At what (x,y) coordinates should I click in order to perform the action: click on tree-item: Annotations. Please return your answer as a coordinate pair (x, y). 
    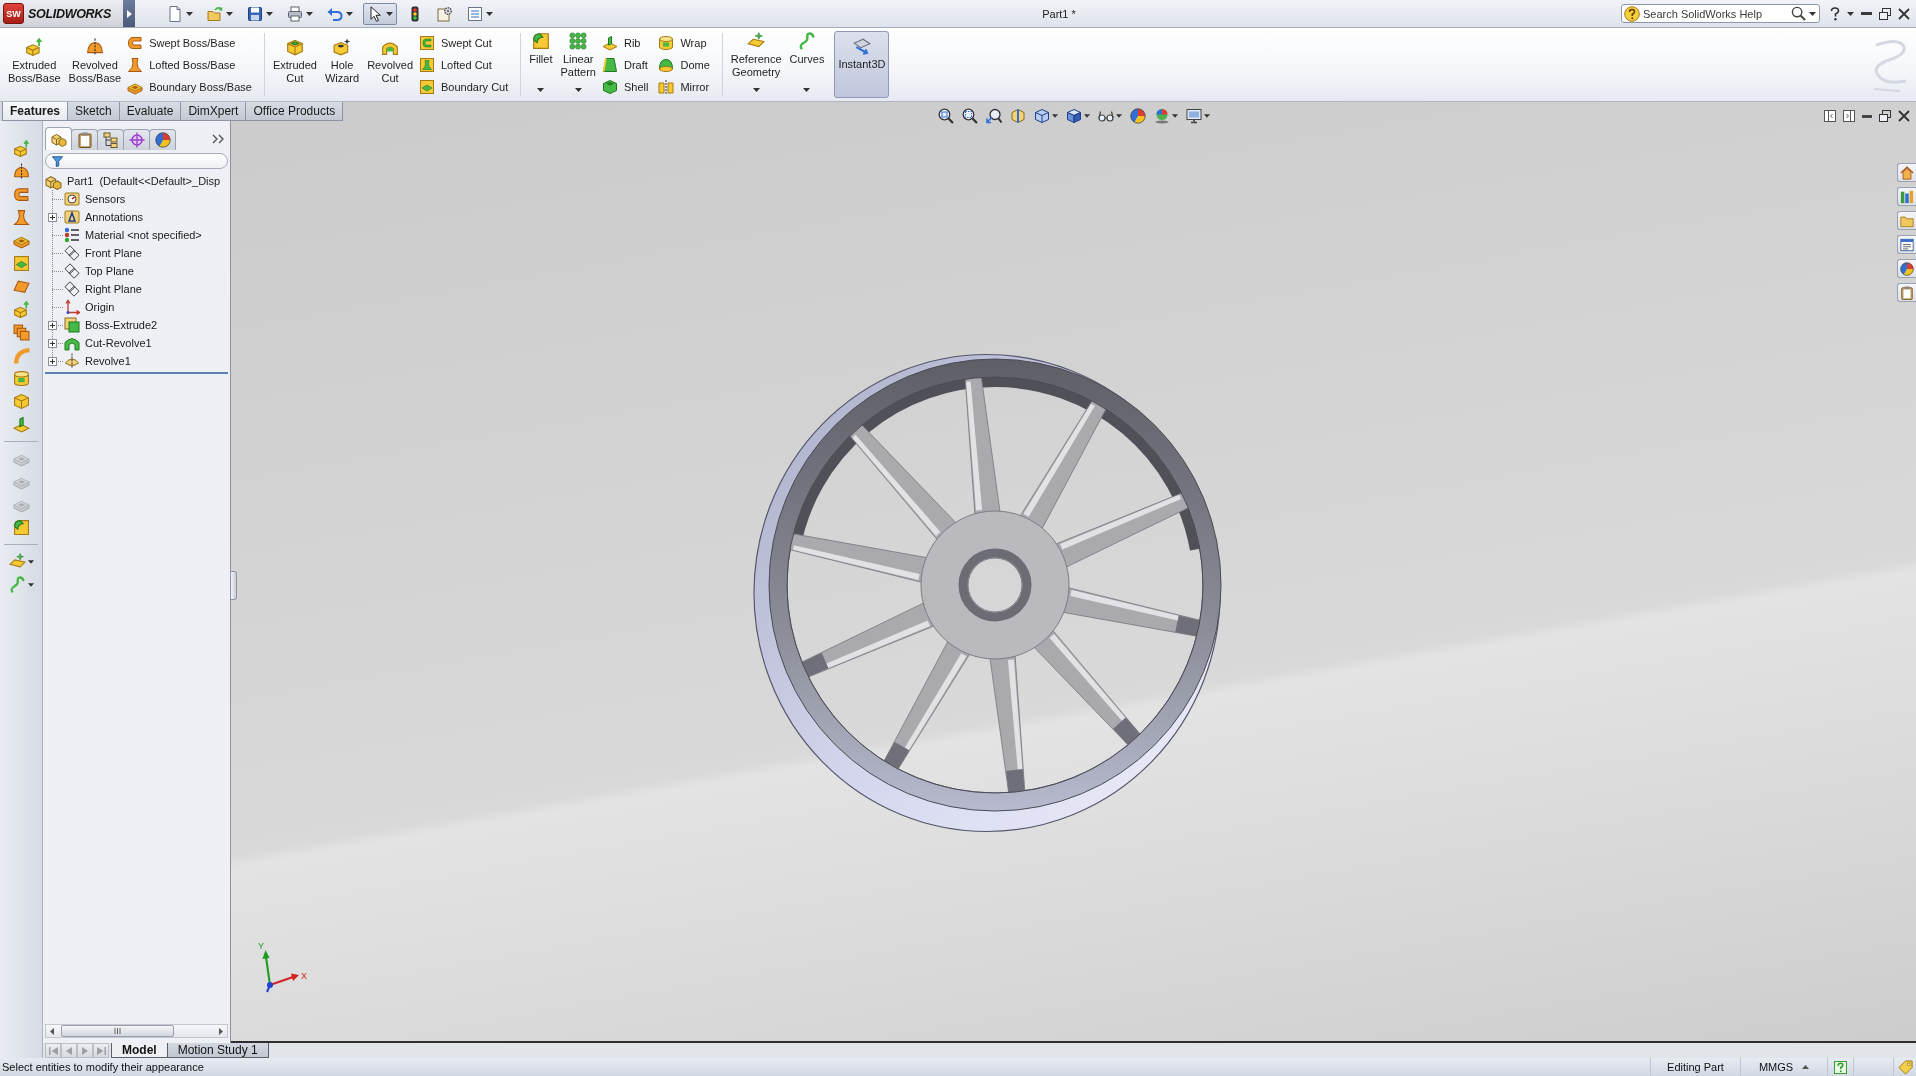
    Looking at the image, I should click on (114, 217).